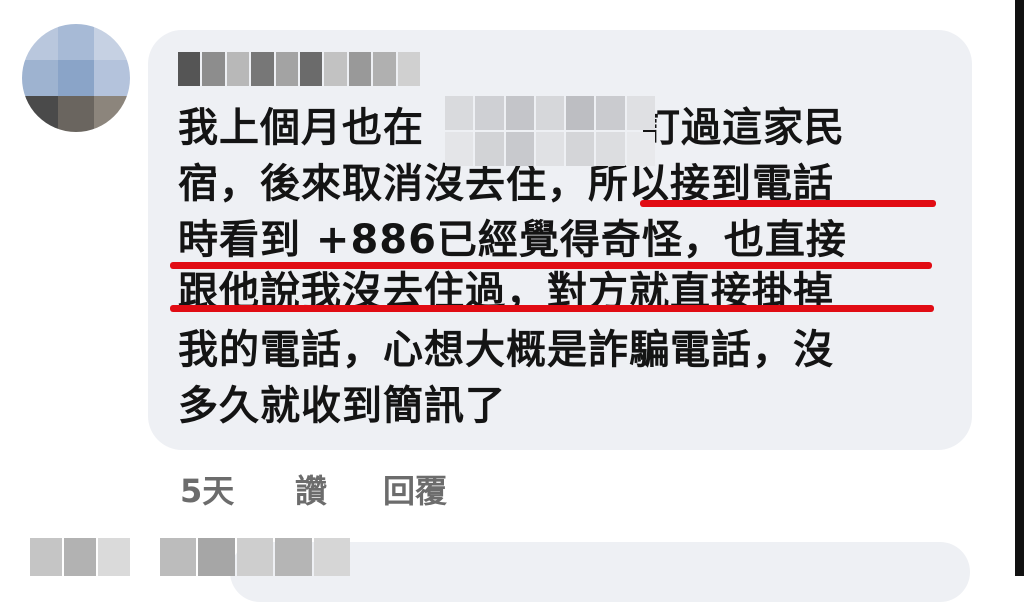  I want to click on comment-line-1b: 訂過這家民, so click(742, 128).